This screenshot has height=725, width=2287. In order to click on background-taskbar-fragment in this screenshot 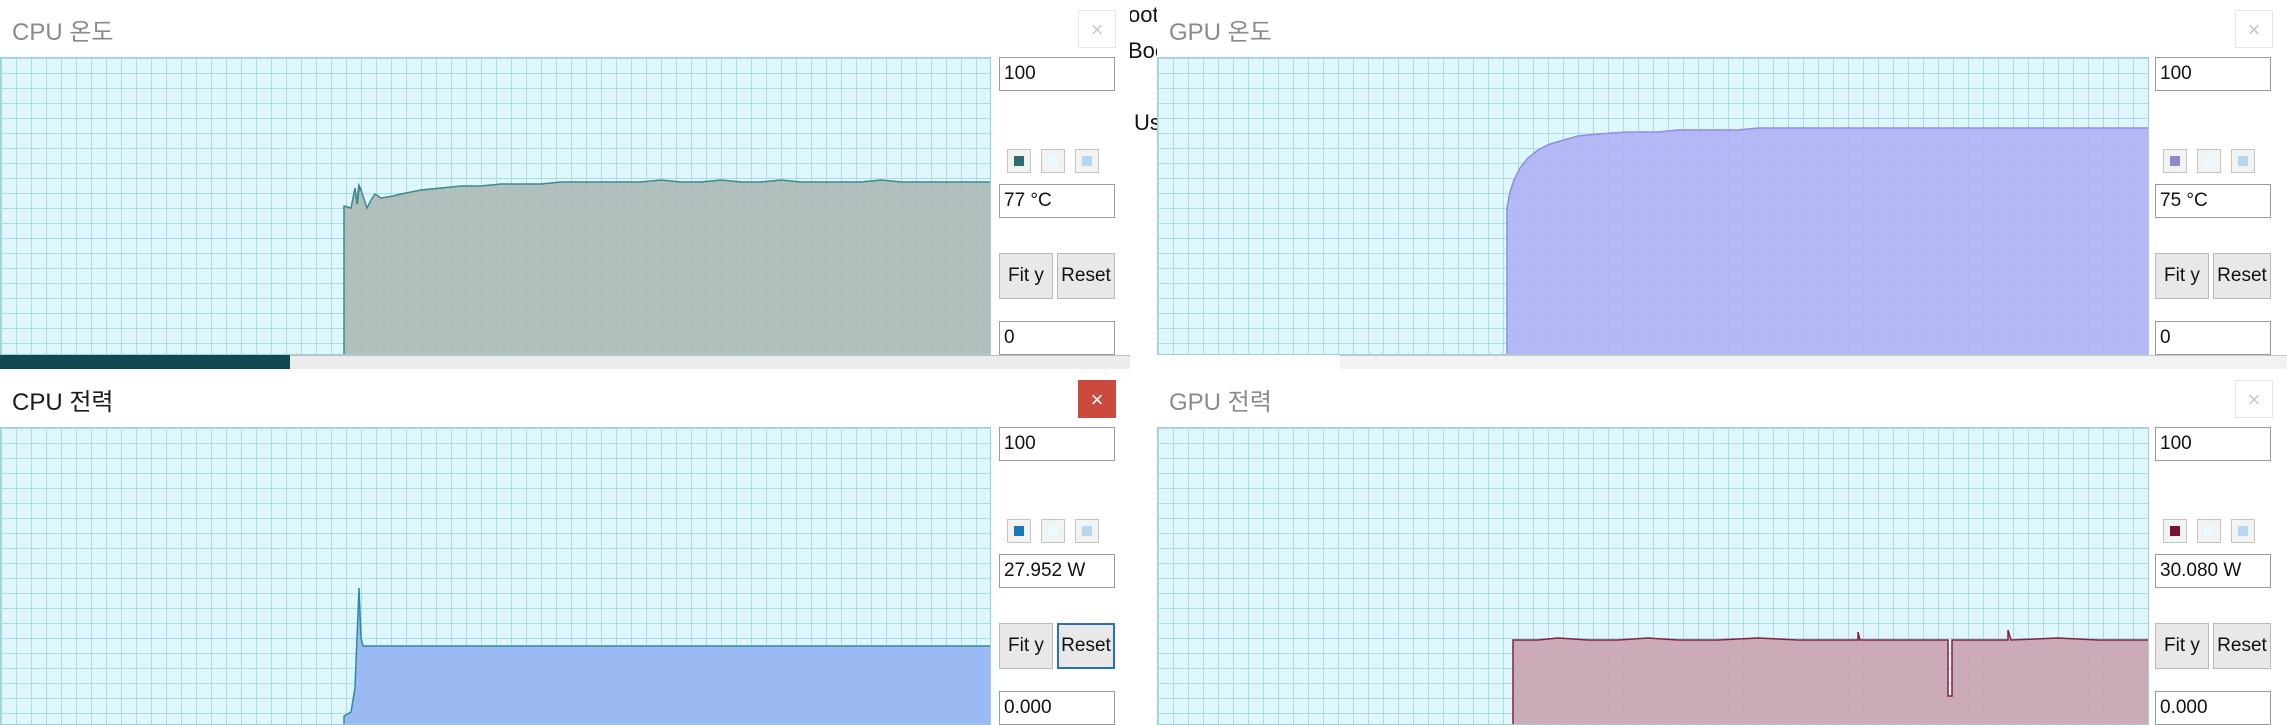, I will do `click(145, 362)`.